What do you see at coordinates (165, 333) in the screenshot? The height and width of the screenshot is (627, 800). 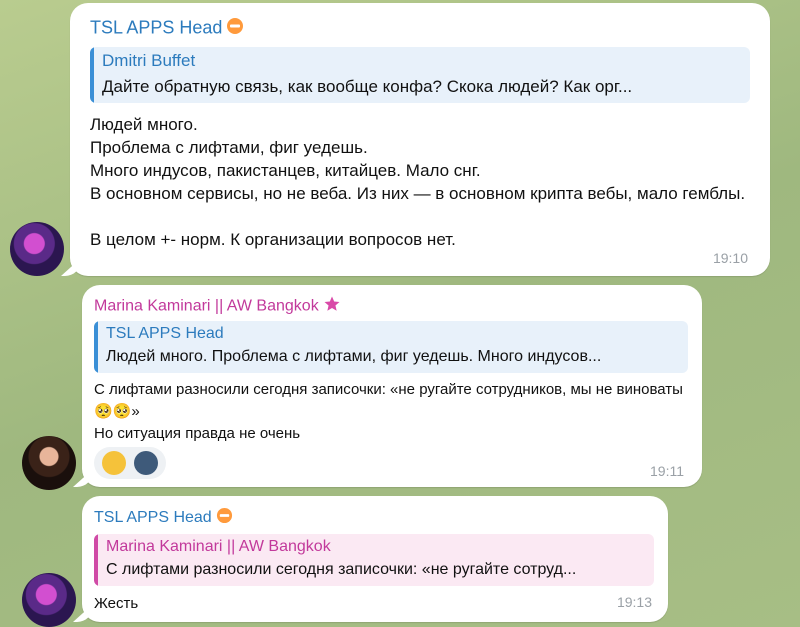 I see `reply-sender: TSL APPS Head` at bounding box center [165, 333].